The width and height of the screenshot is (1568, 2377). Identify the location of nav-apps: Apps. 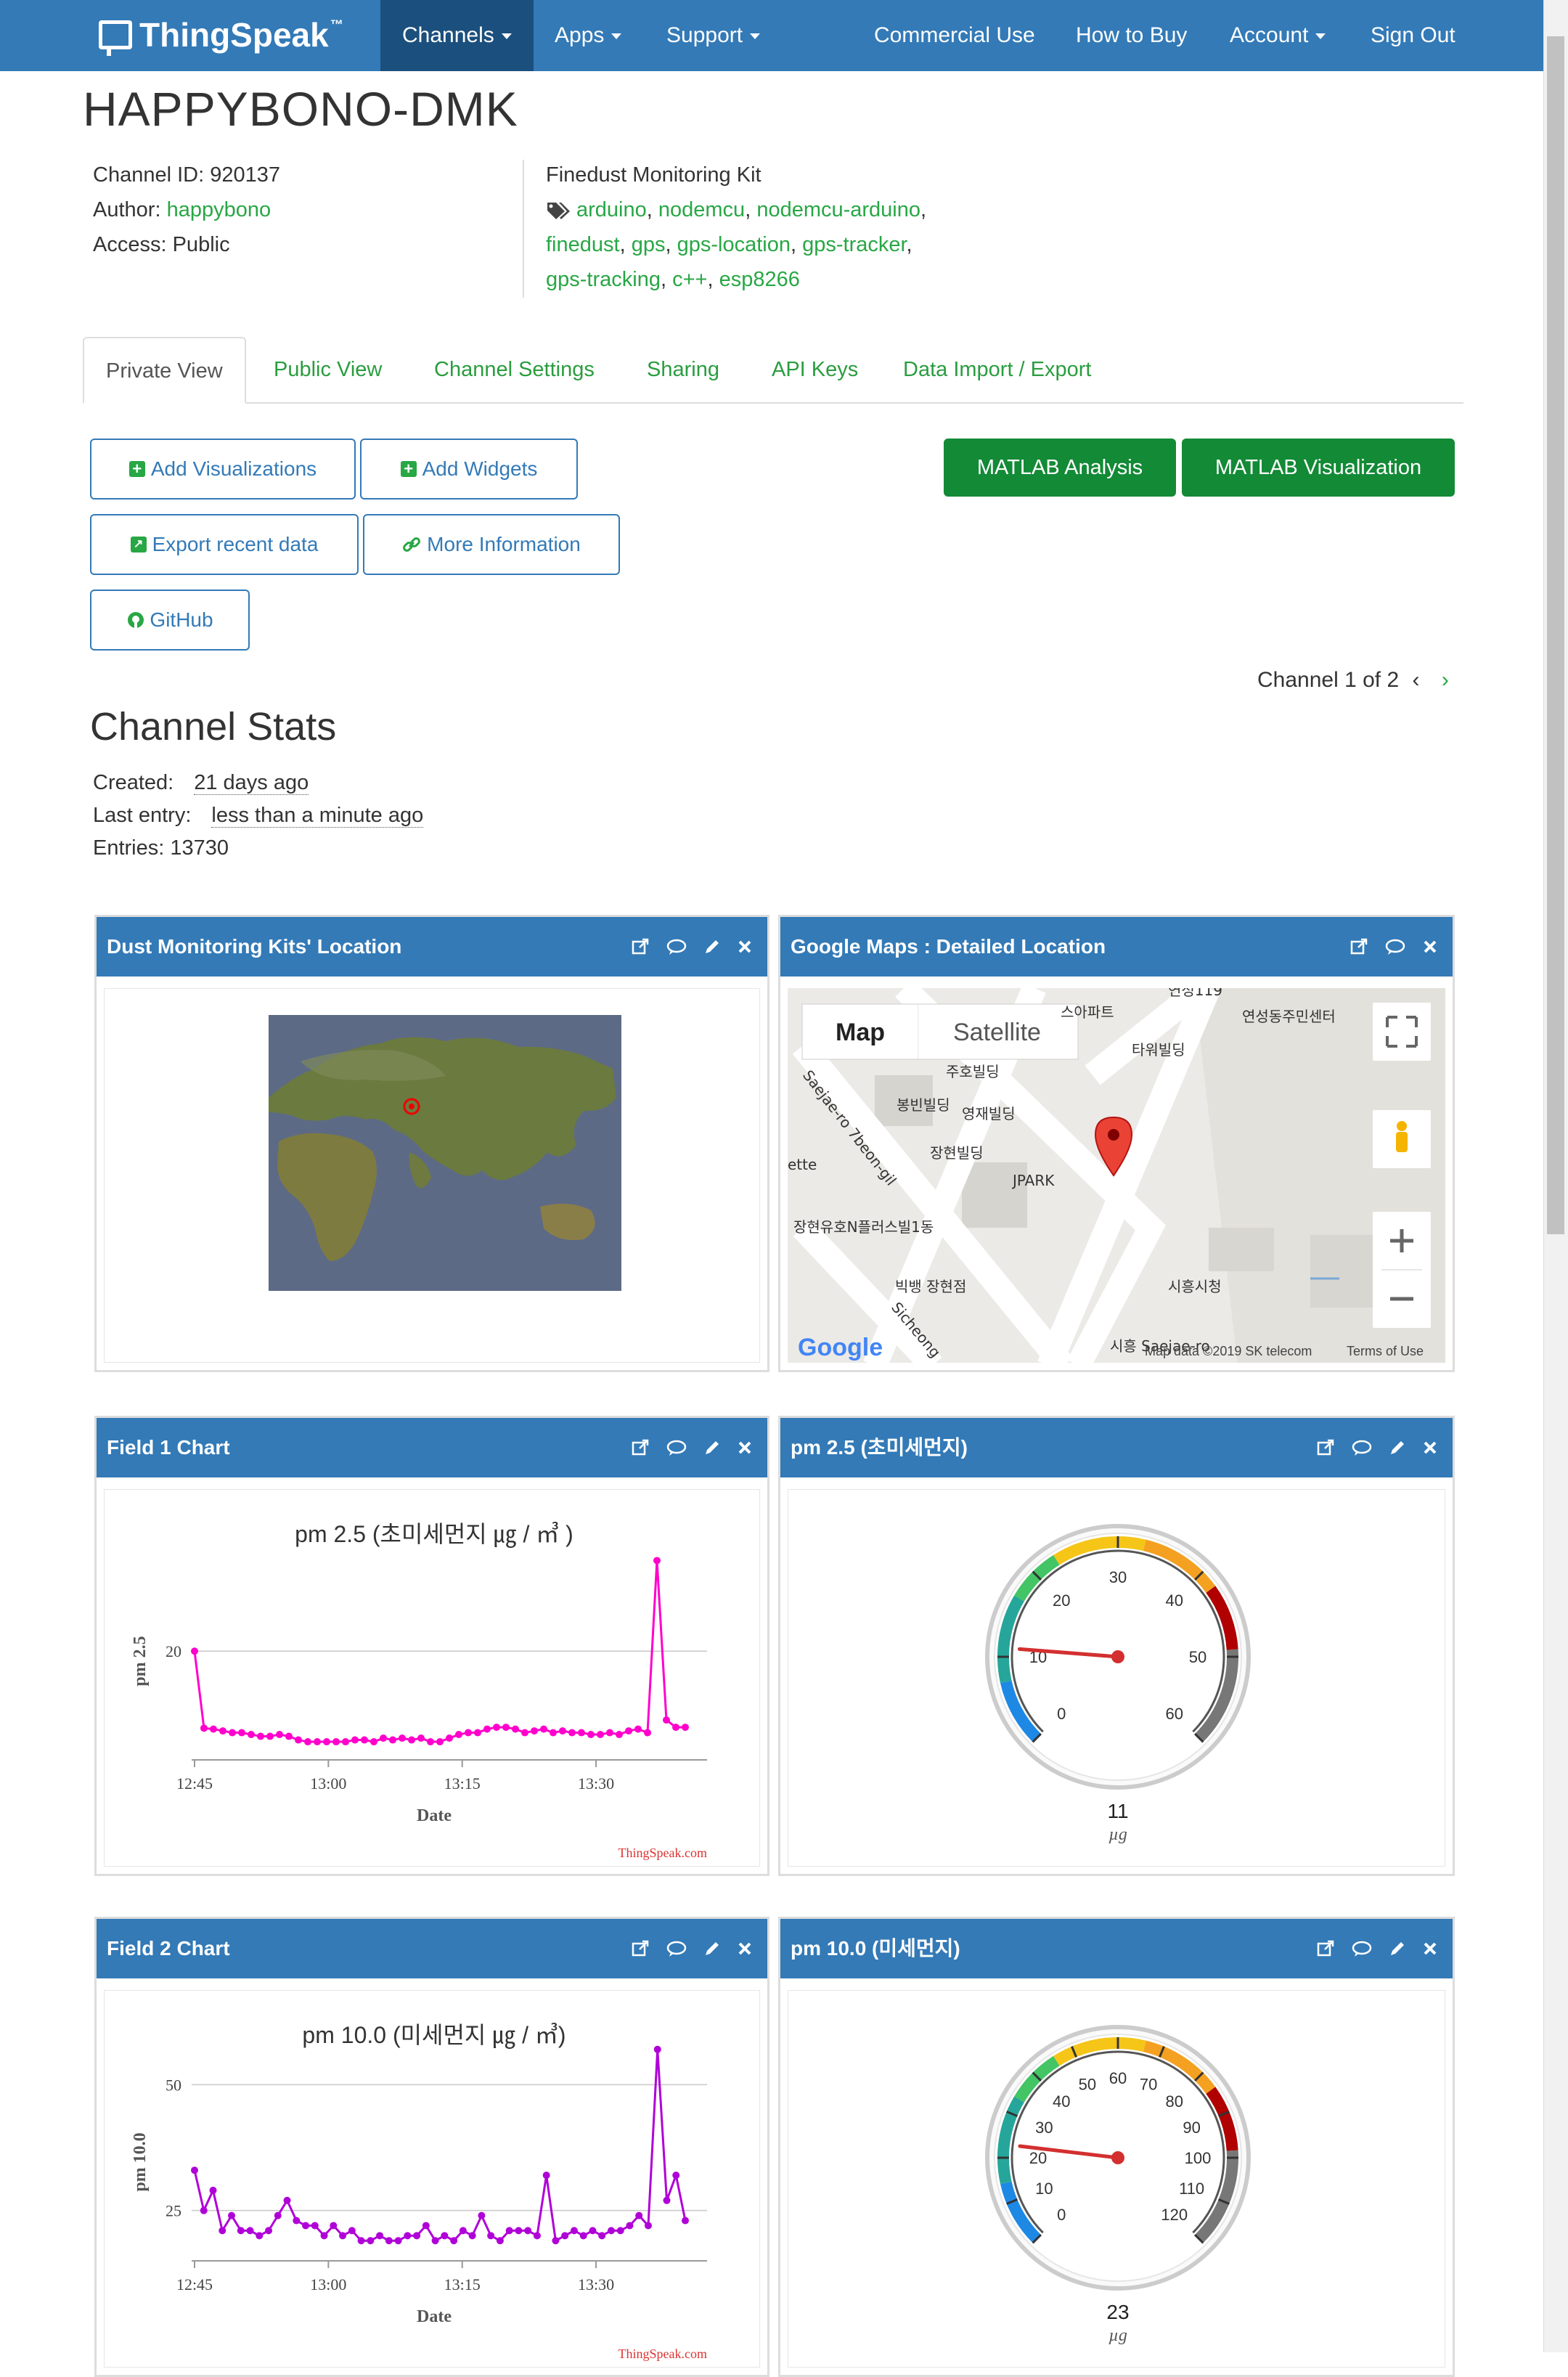
(588, 35).